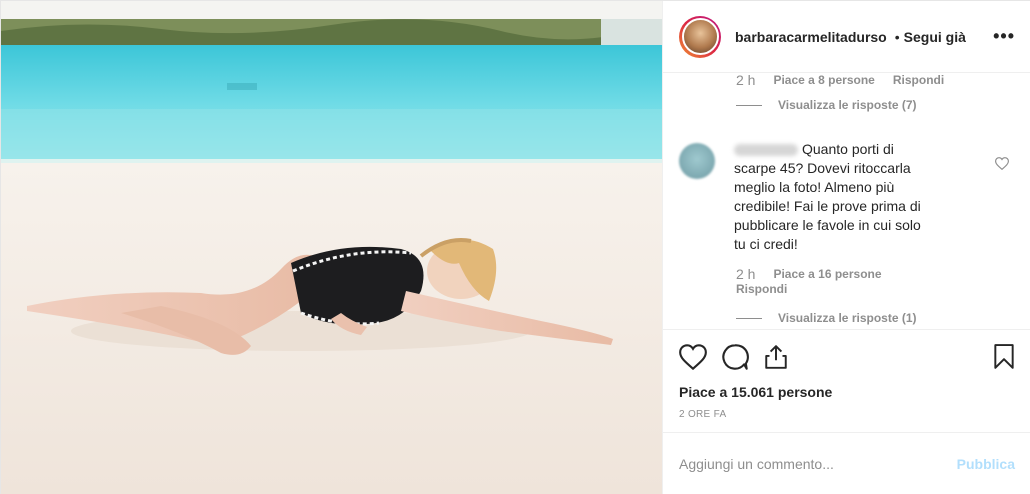 The height and width of the screenshot is (494, 1030). Describe the element at coordinates (697, 161) in the screenshot. I see `commenter-avatar` at that location.